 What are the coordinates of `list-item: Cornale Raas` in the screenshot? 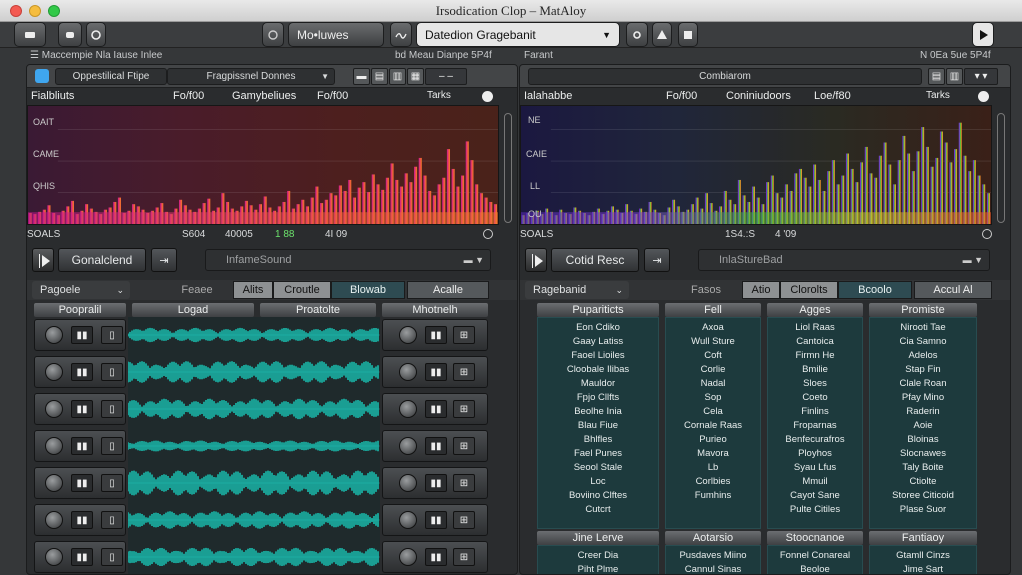 It's located at (713, 426).